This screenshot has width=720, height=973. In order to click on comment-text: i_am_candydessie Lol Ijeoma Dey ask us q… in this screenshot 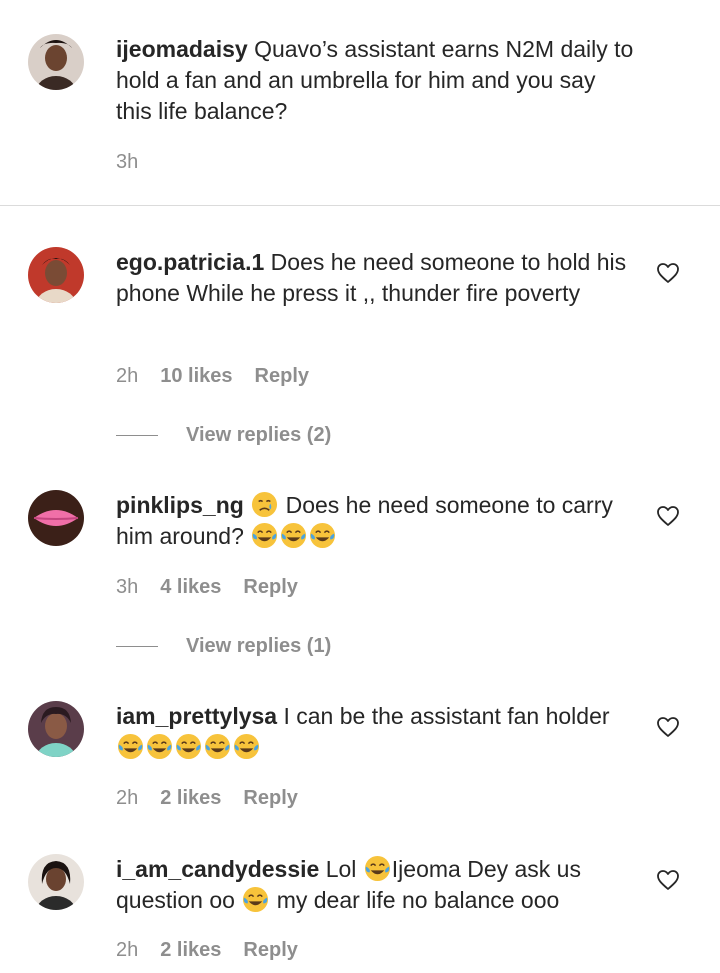, I will do `click(376, 885)`.